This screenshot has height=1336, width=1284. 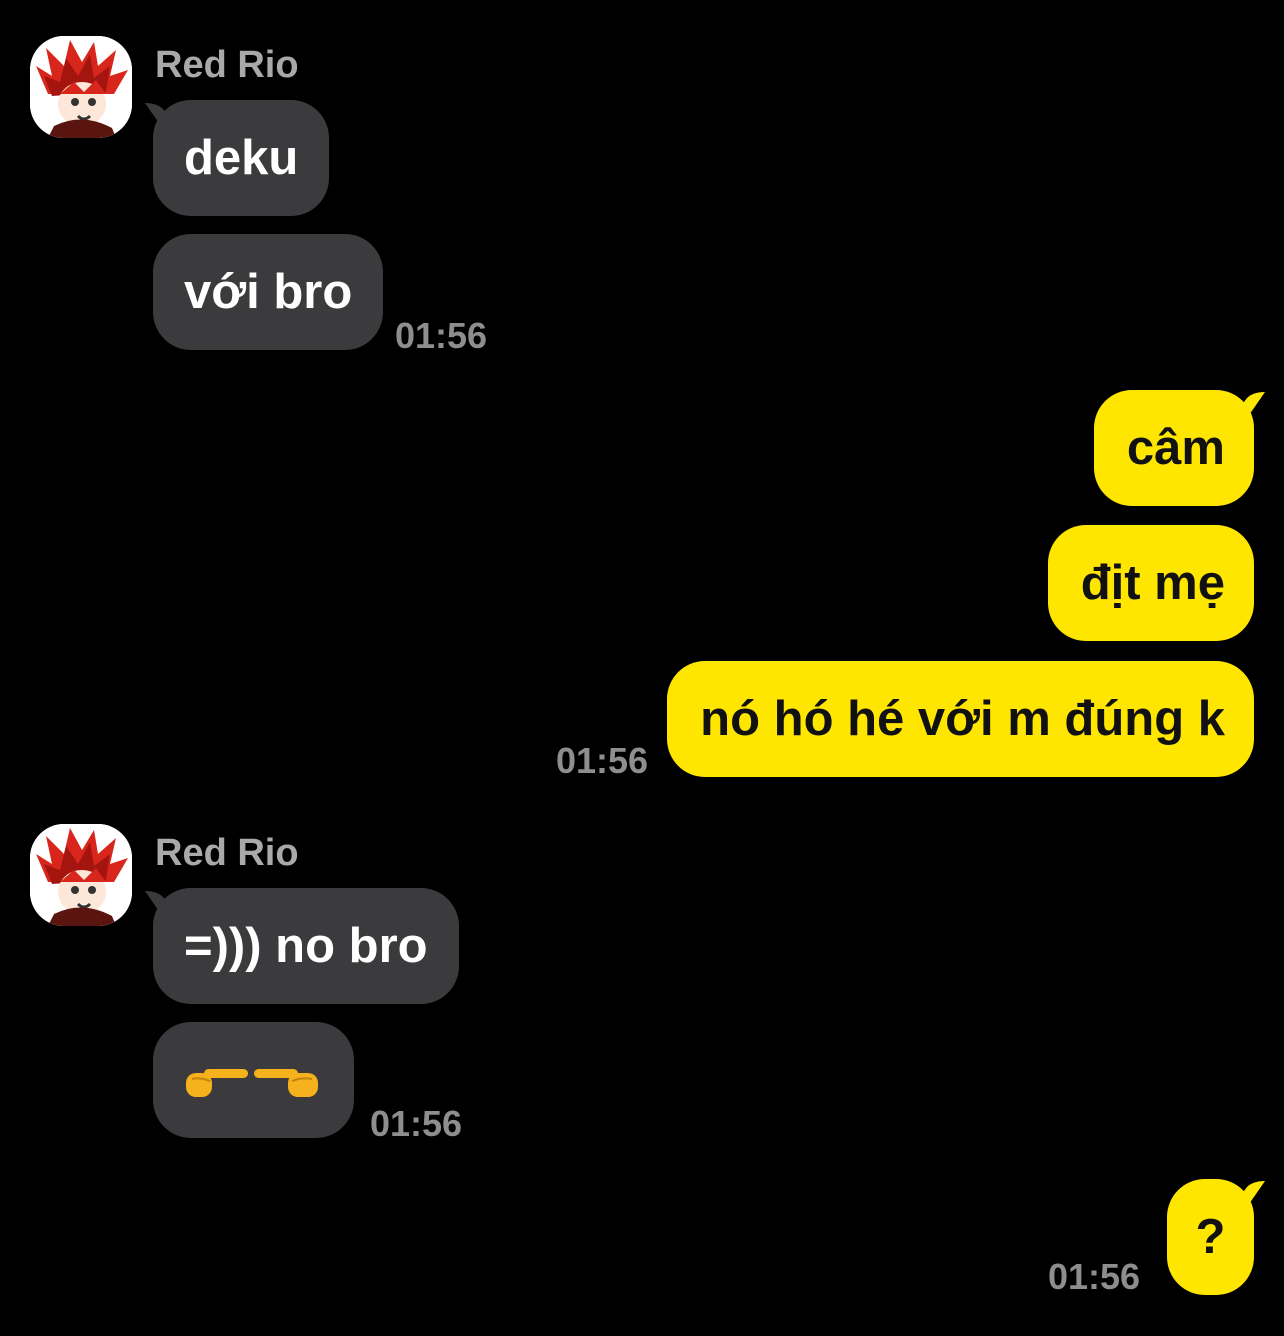 I want to click on pointing-fingers-emoji-icon, so click(x=252, y=1083).